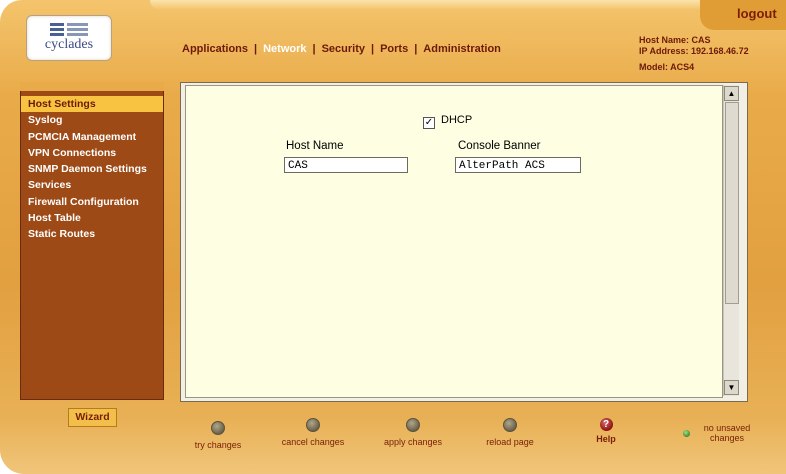  Describe the element at coordinates (215, 49) in the screenshot. I see `nav-applications: Applications` at that location.